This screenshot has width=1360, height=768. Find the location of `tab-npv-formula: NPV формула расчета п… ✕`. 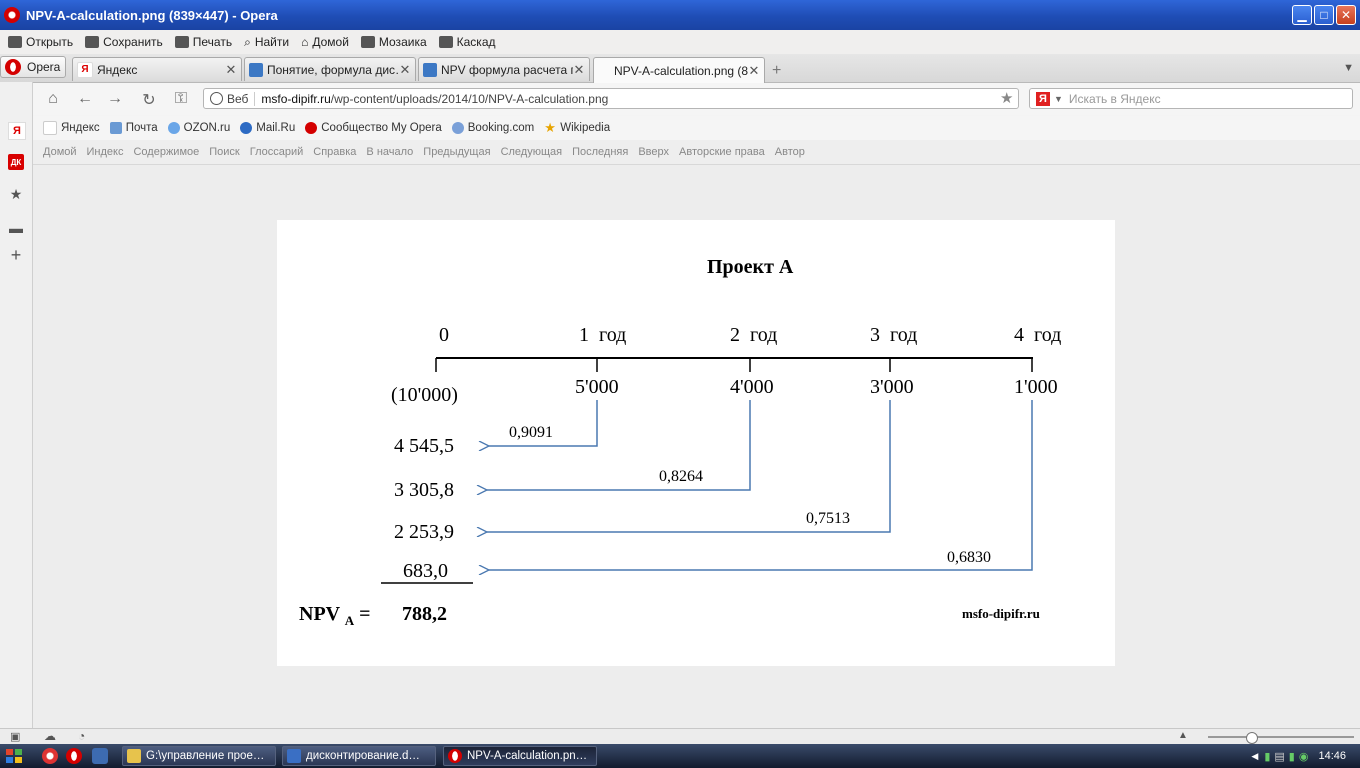

tab-npv-formula: NPV формула расчета п… ✕ is located at coordinates (504, 69).